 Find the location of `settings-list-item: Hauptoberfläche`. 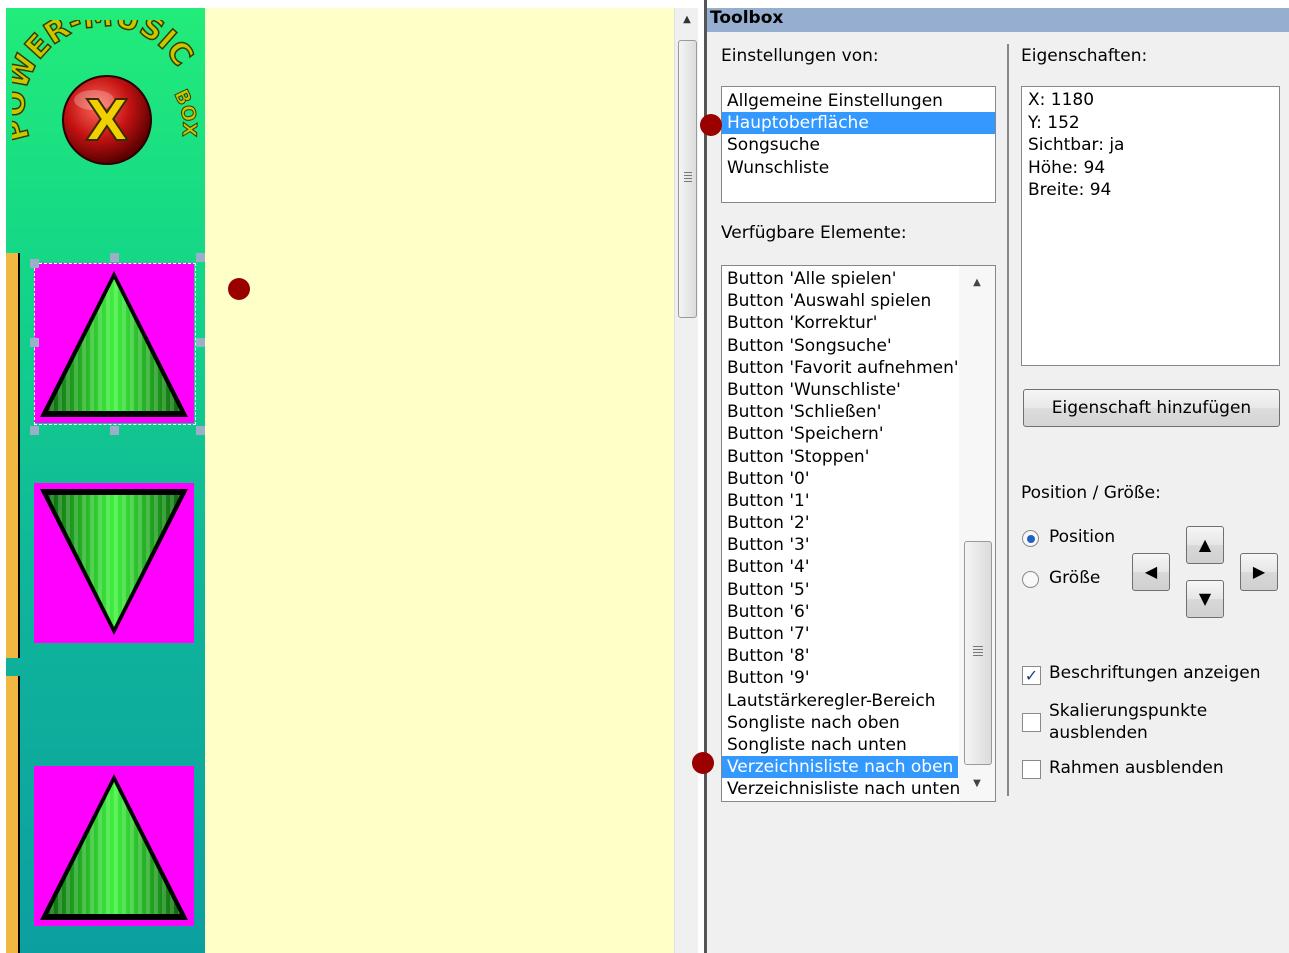

settings-list-item: Hauptoberfläche is located at coordinates (858, 123).